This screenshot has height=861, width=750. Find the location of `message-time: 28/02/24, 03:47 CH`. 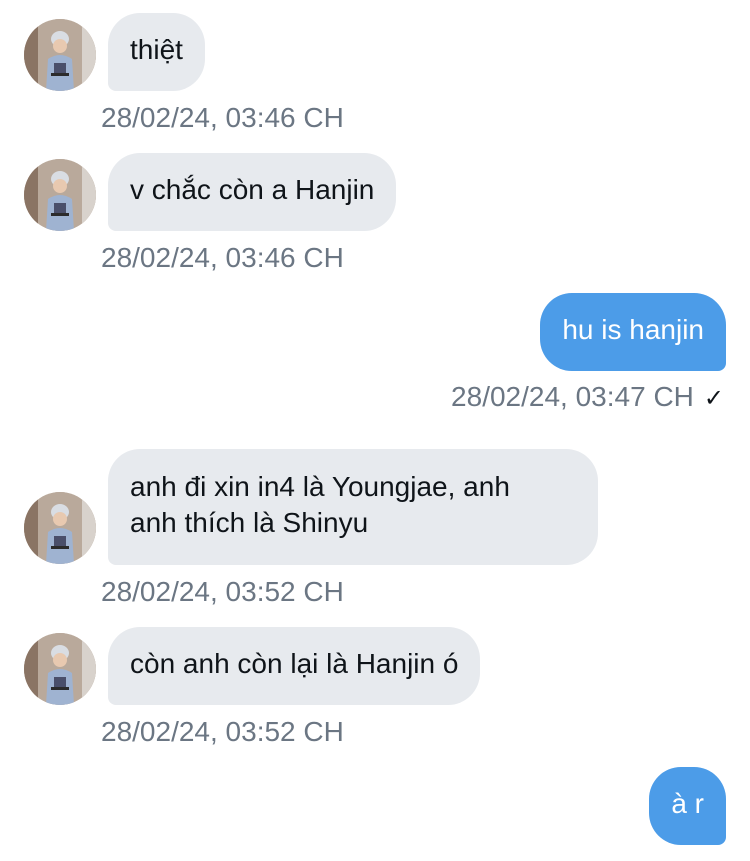

message-time: 28/02/24, 03:47 CH is located at coordinates (572, 396).